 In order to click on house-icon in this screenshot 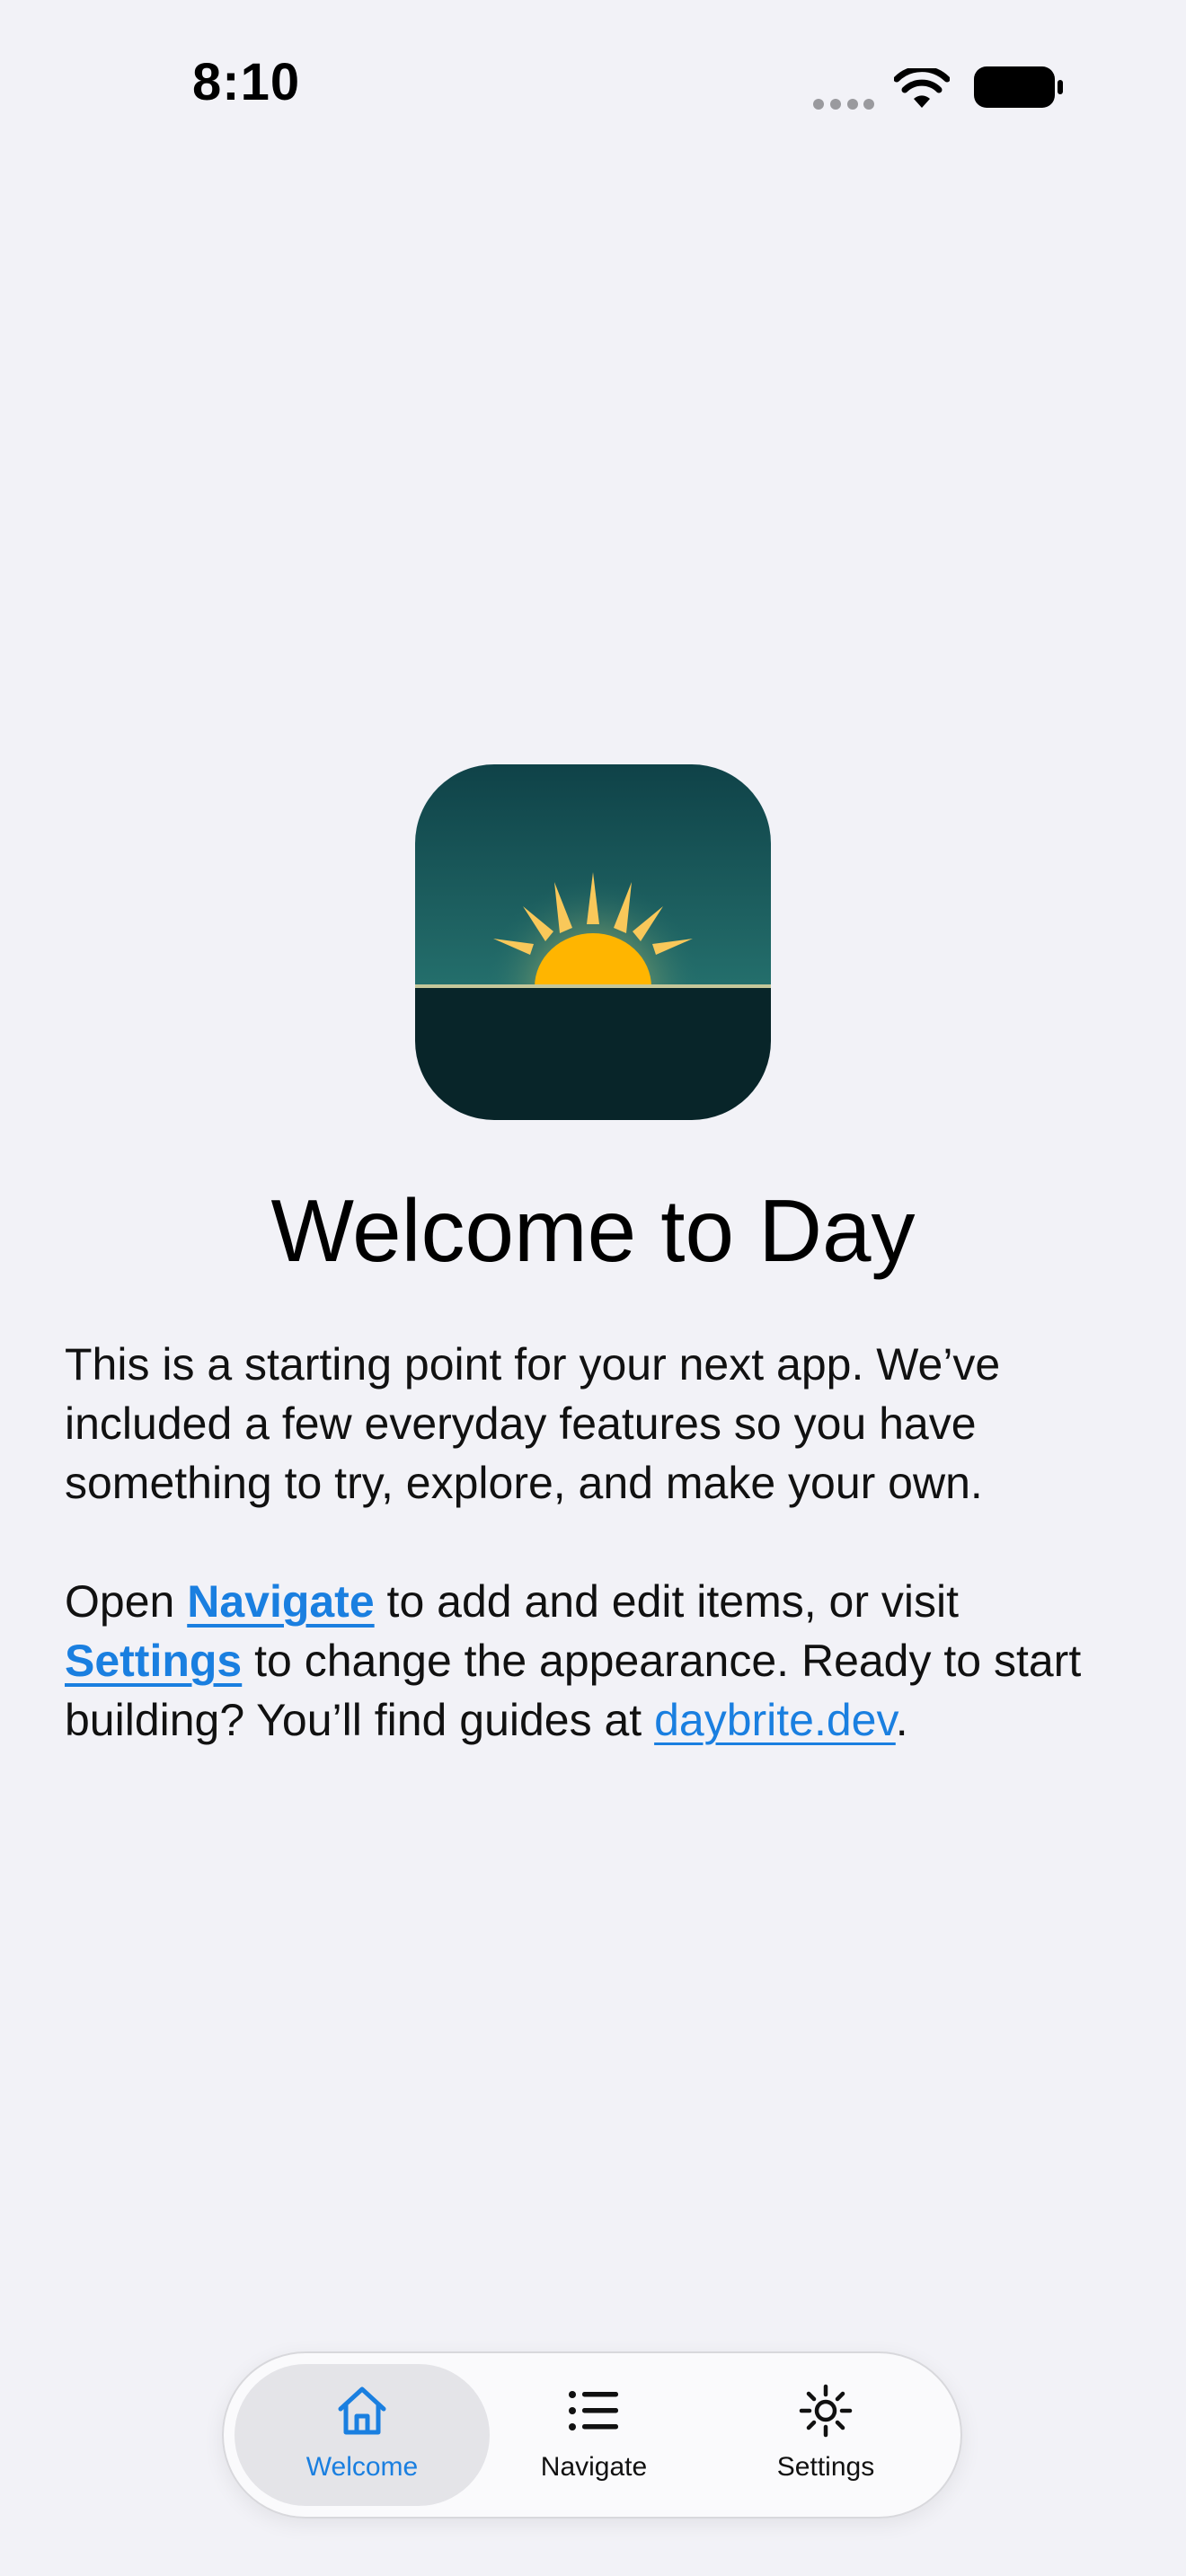, I will do `click(362, 2410)`.